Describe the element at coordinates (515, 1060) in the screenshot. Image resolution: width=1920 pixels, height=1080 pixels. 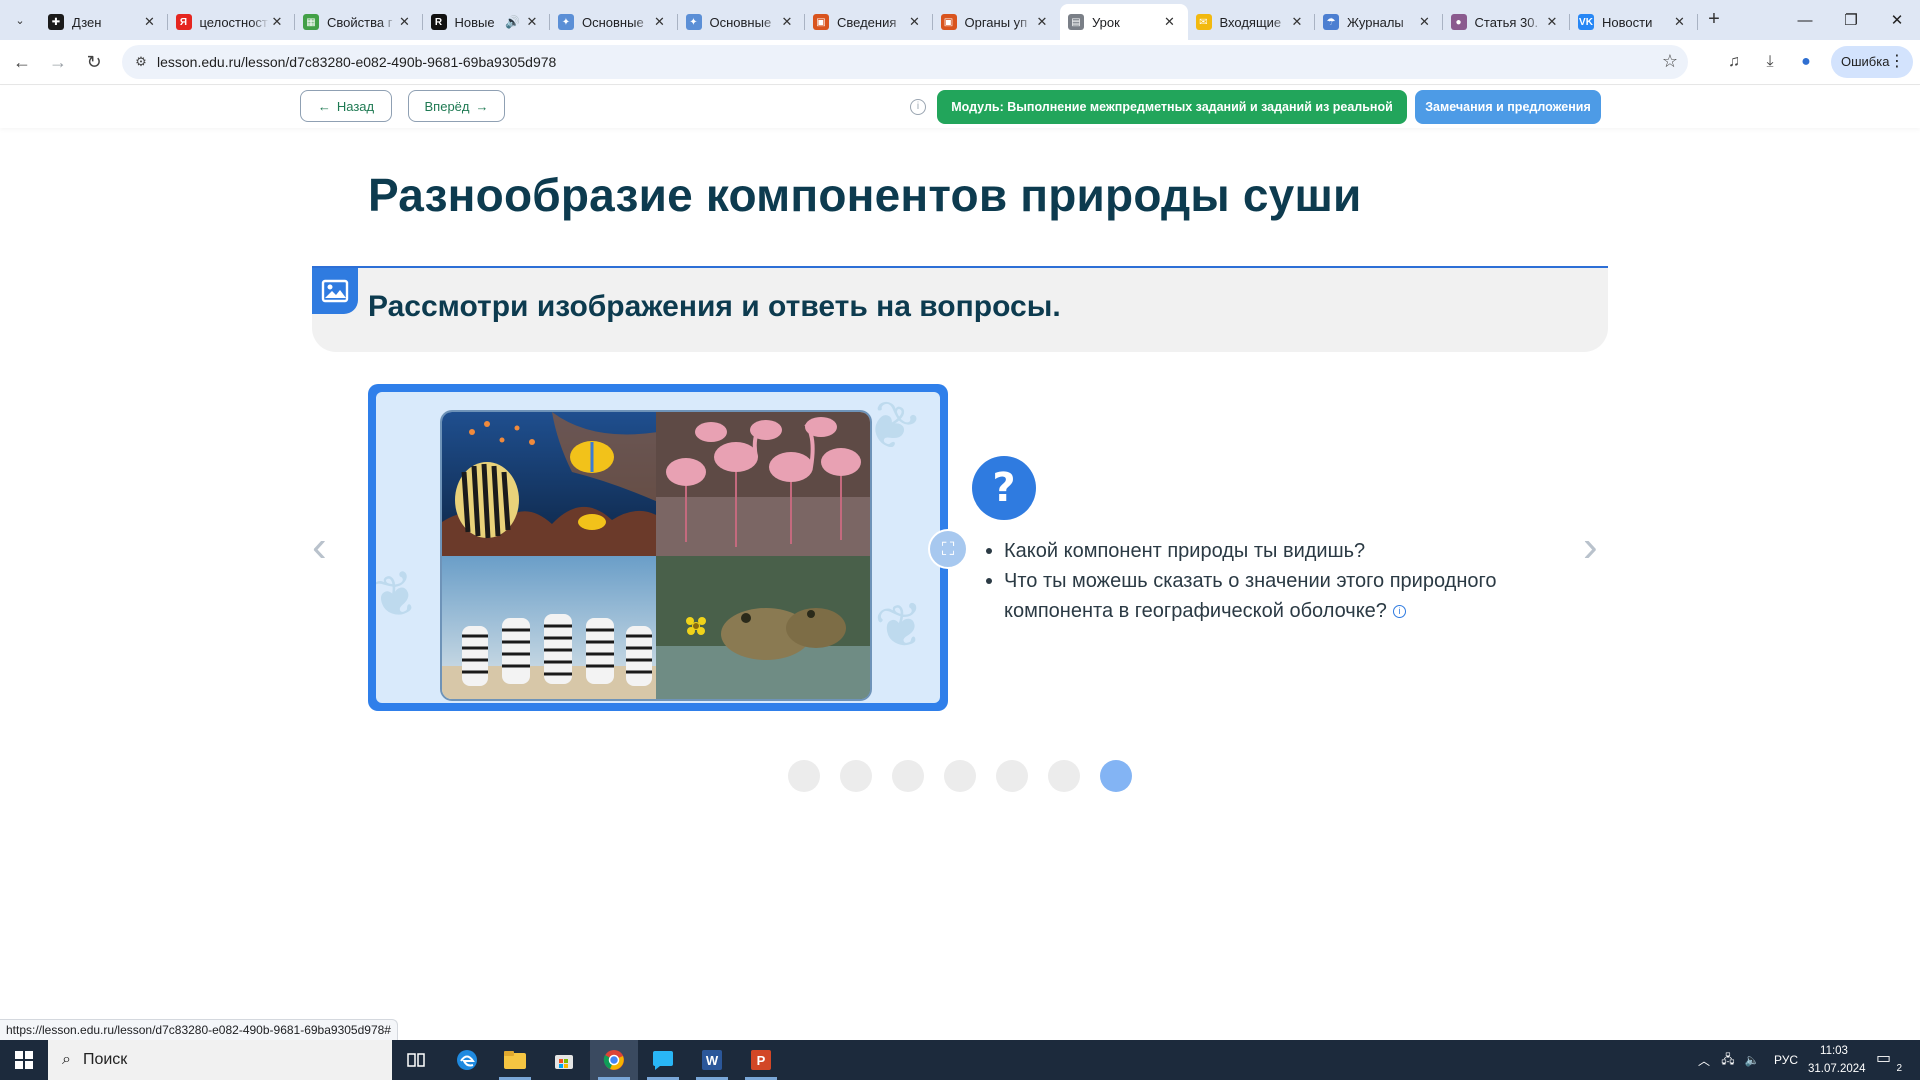
I see `file-explorer-icon` at that location.